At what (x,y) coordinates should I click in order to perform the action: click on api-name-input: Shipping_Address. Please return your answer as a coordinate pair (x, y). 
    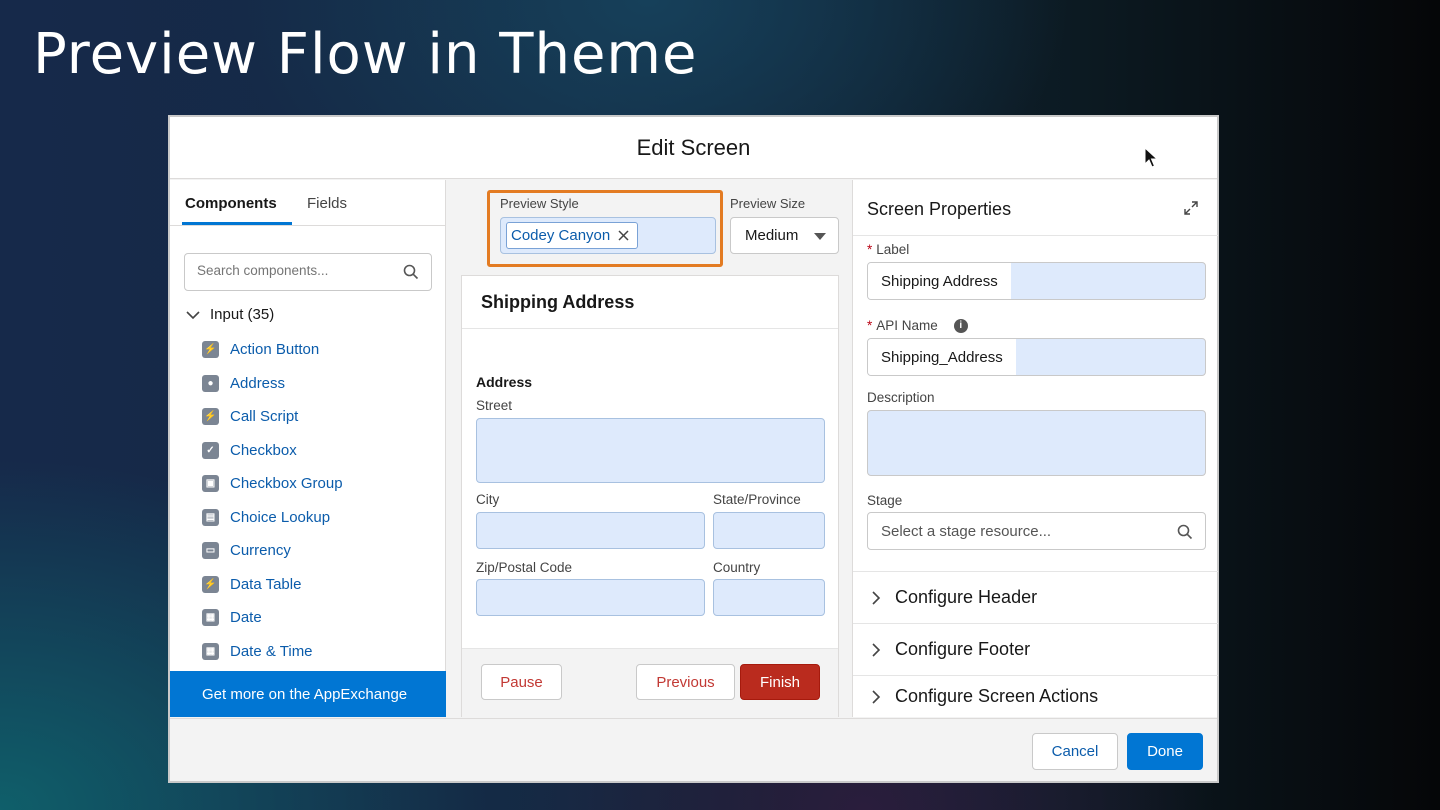
    Looking at the image, I should click on (1036, 357).